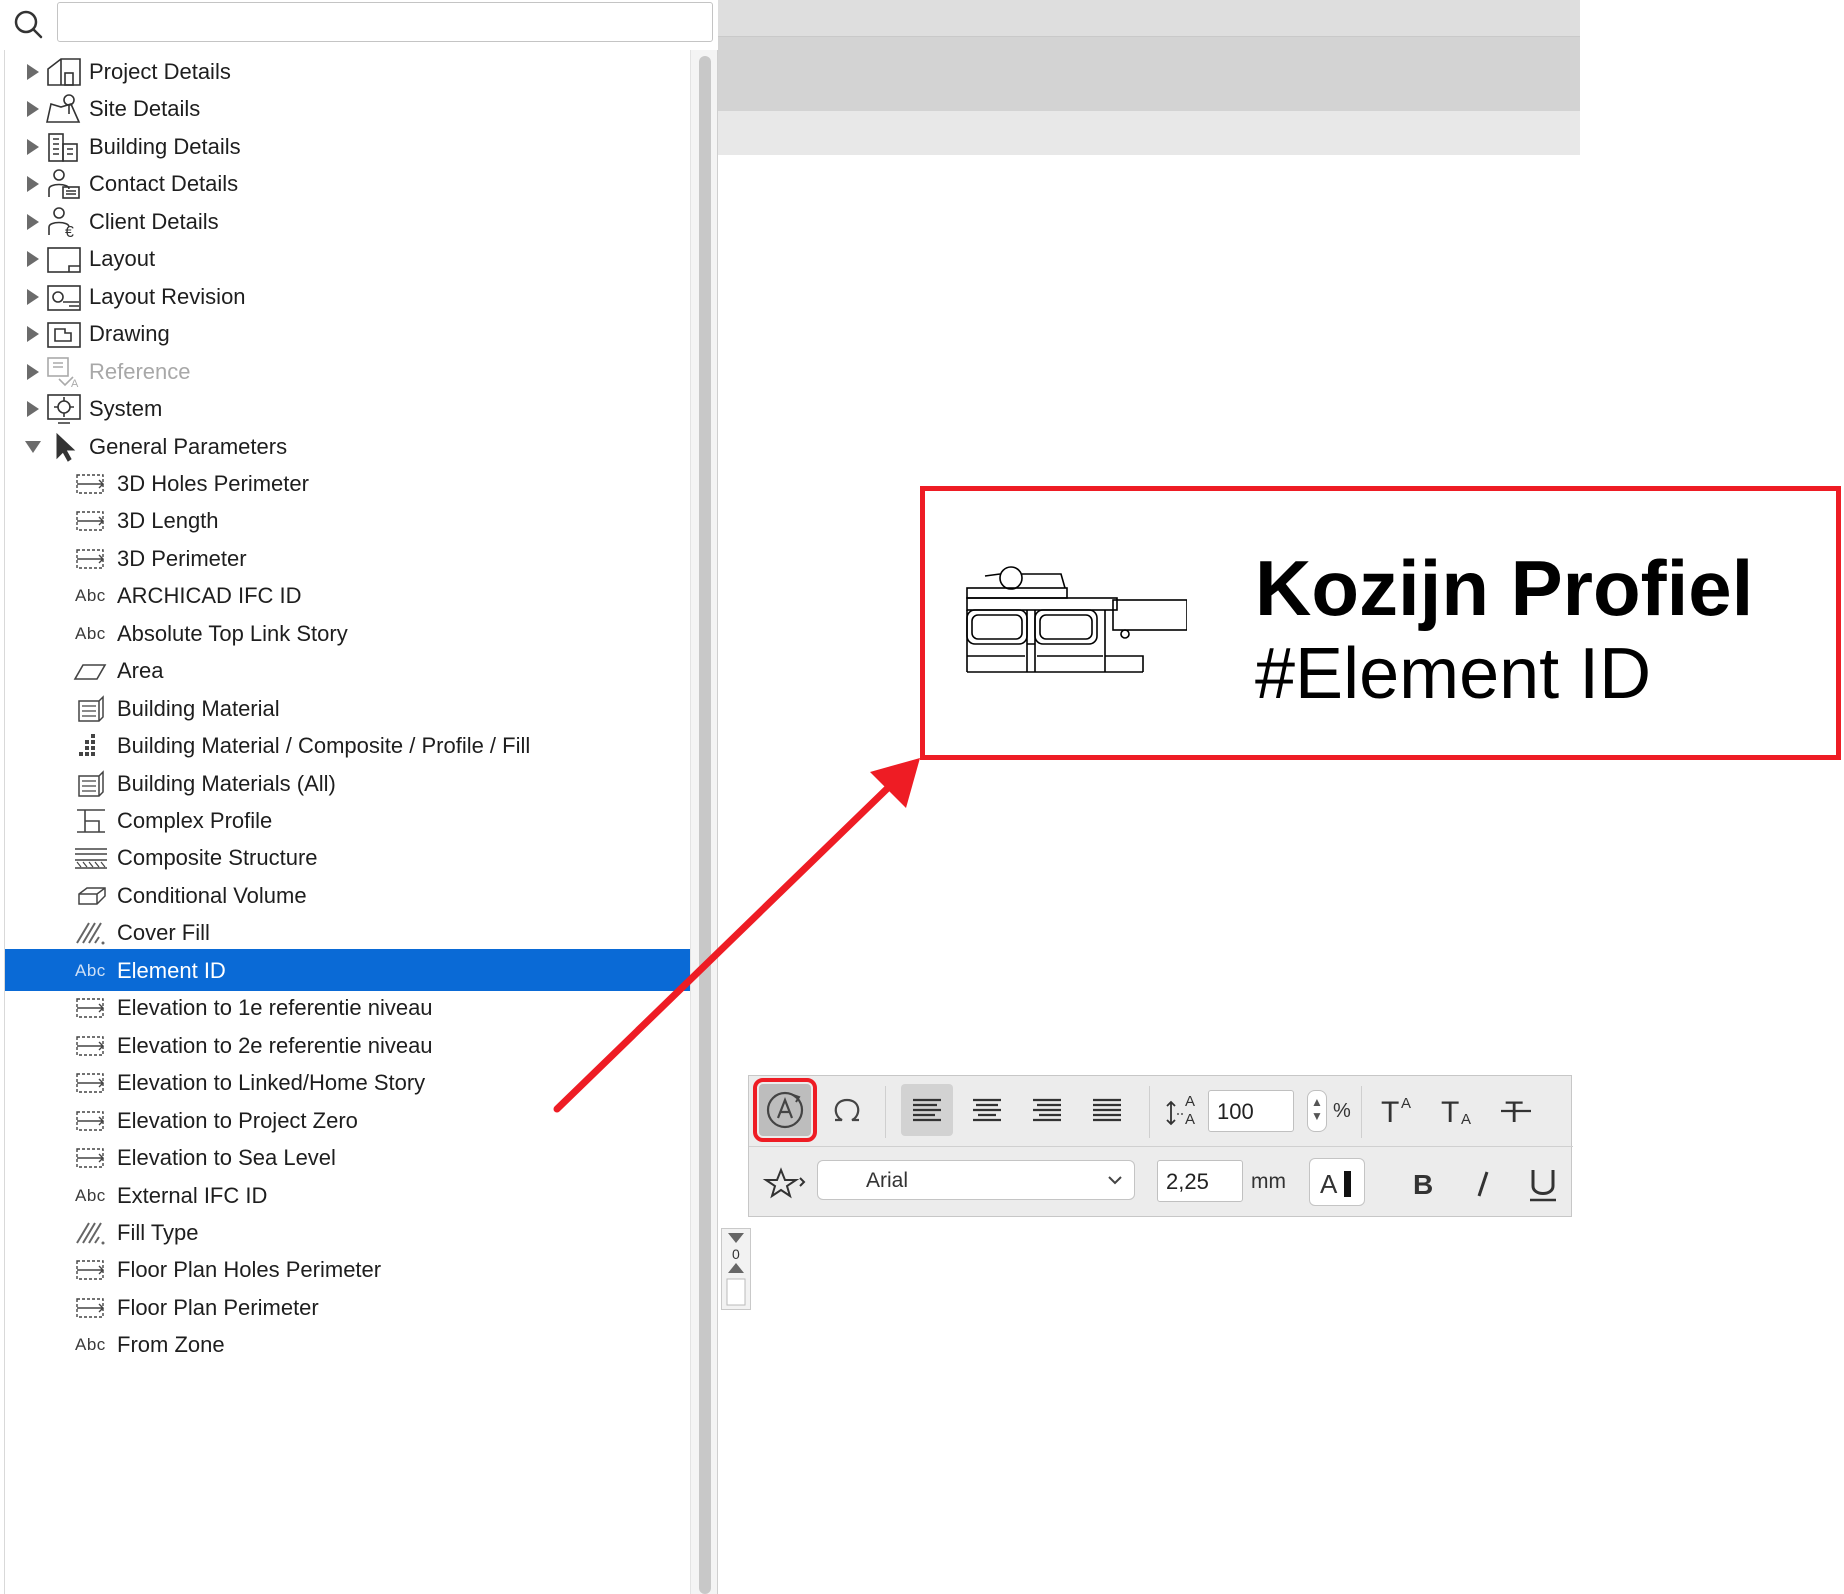  Describe the element at coordinates (29, 25) in the screenshot. I see `search-icon` at that location.